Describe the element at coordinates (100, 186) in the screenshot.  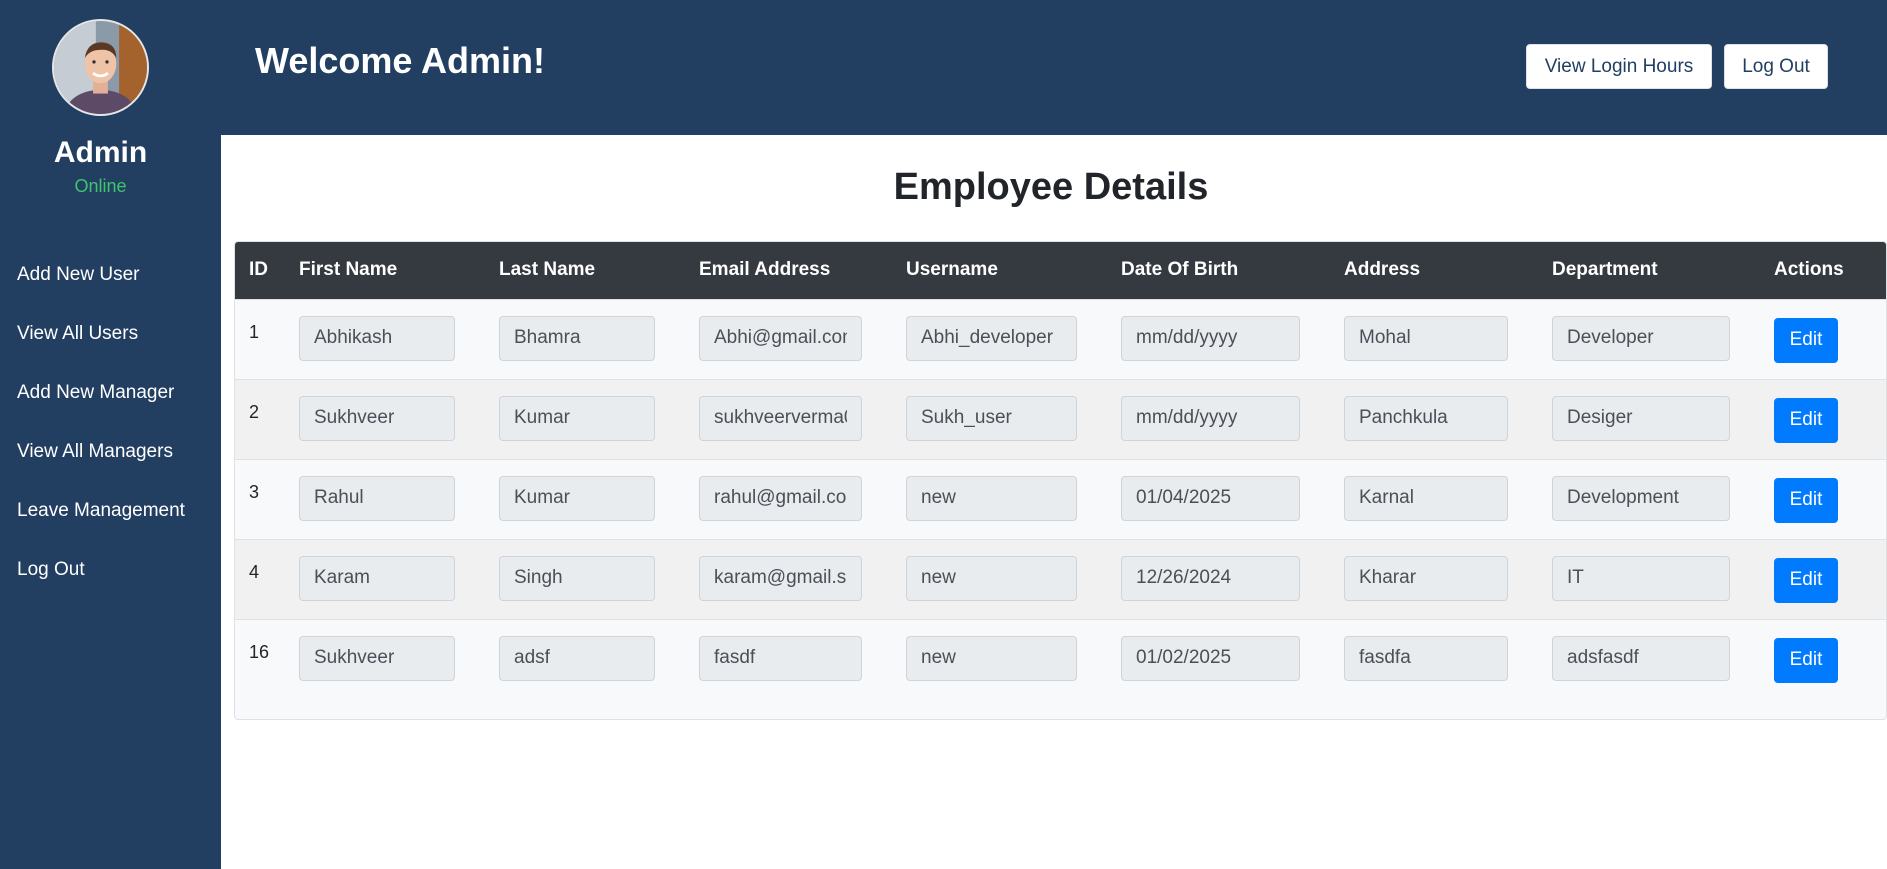
I see `online-status: Online` at that location.